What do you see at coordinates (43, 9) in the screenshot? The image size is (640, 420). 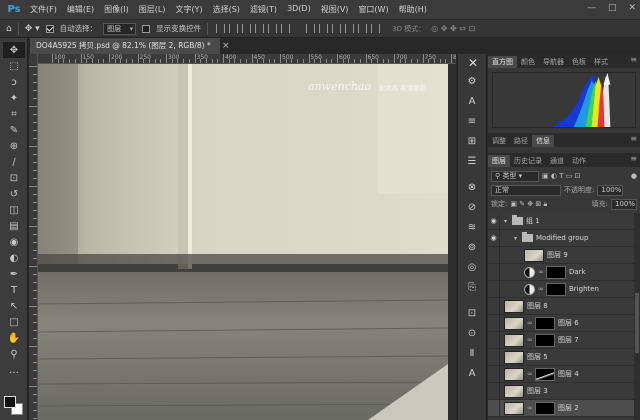 I see `menu-item: 文件(F)` at bounding box center [43, 9].